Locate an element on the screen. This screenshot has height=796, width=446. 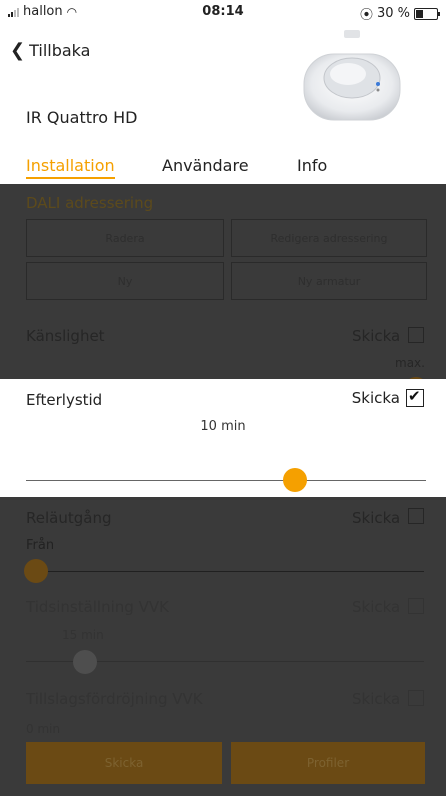
afterlight-slider-knob is located at coordinates (295, 480).